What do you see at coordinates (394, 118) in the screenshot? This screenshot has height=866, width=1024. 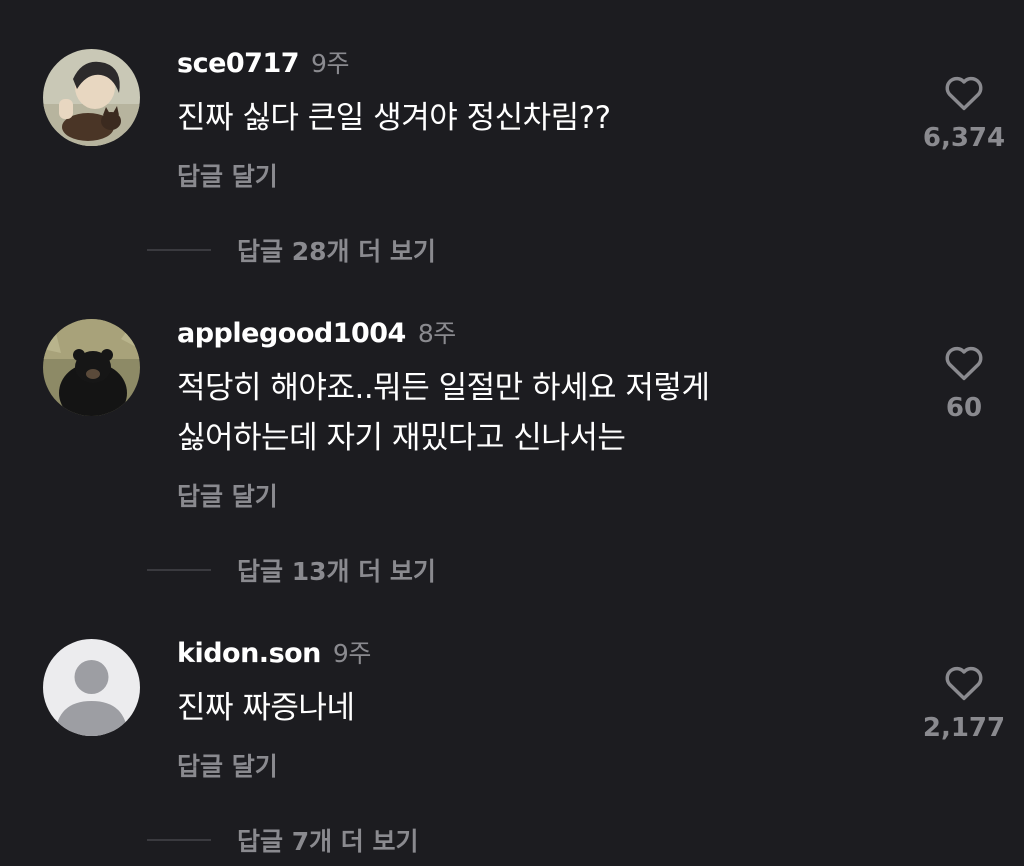 I see `comment-line: 진짜 싫다 큰일 생겨야 정신차림??` at bounding box center [394, 118].